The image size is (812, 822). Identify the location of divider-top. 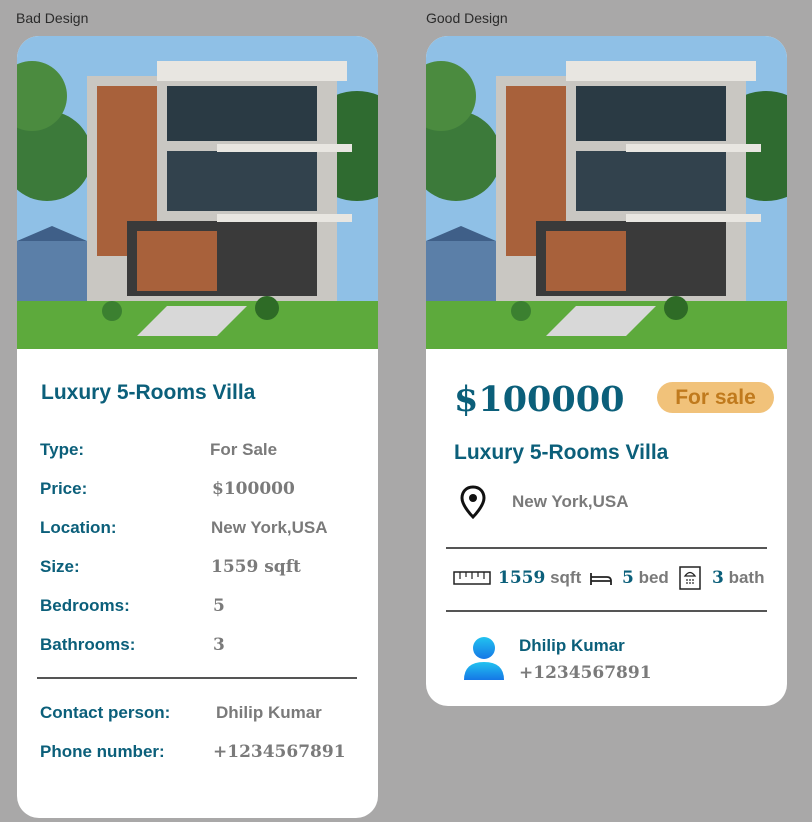
(606, 548).